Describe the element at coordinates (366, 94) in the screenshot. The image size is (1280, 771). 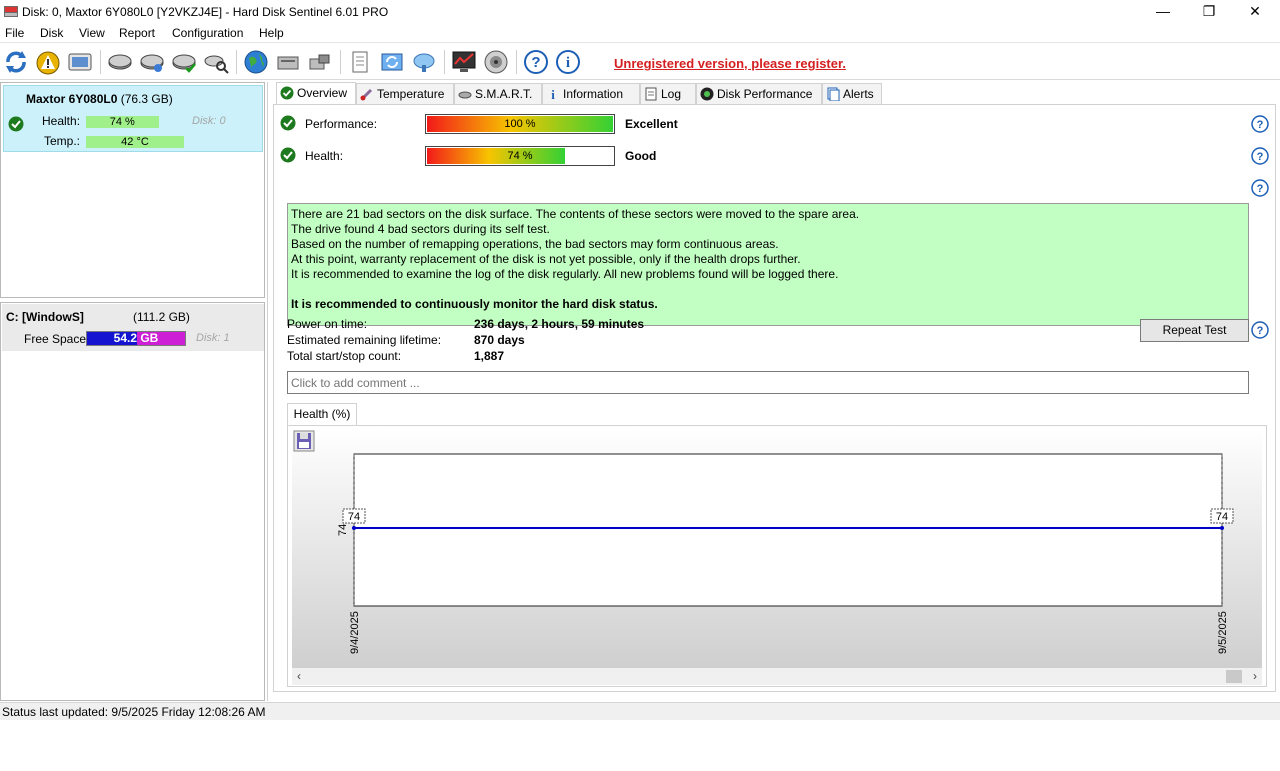
I see `thermometer-icon` at that location.